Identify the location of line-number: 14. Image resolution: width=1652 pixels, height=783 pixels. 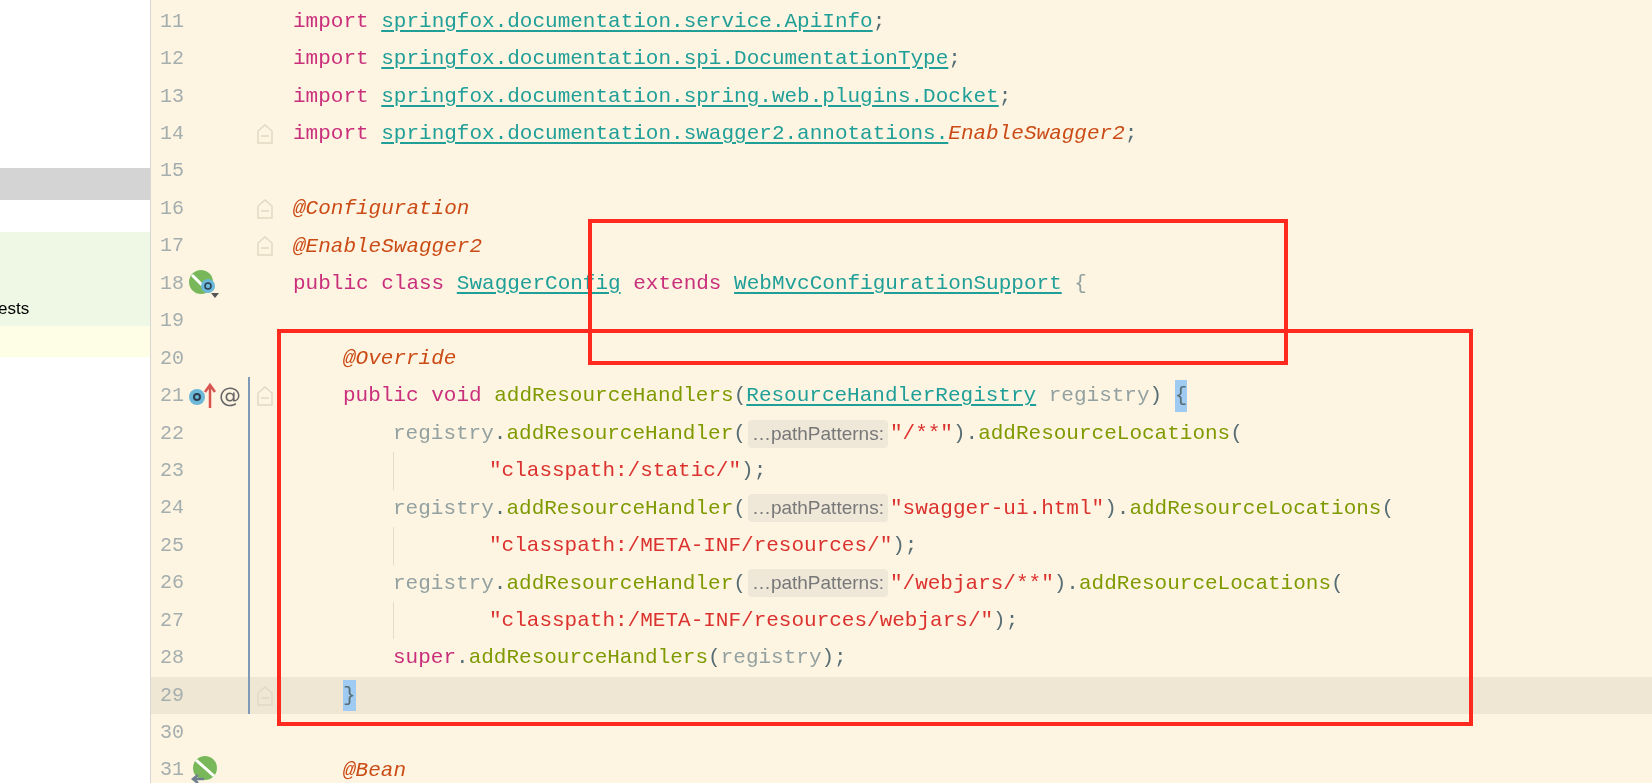
(172, 134).